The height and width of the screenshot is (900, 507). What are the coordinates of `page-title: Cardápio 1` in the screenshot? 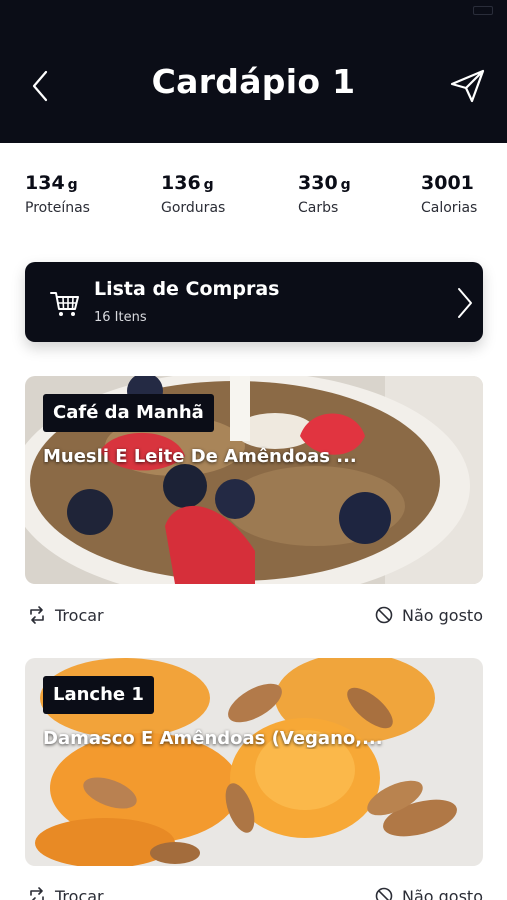 It's located at (253, 81).